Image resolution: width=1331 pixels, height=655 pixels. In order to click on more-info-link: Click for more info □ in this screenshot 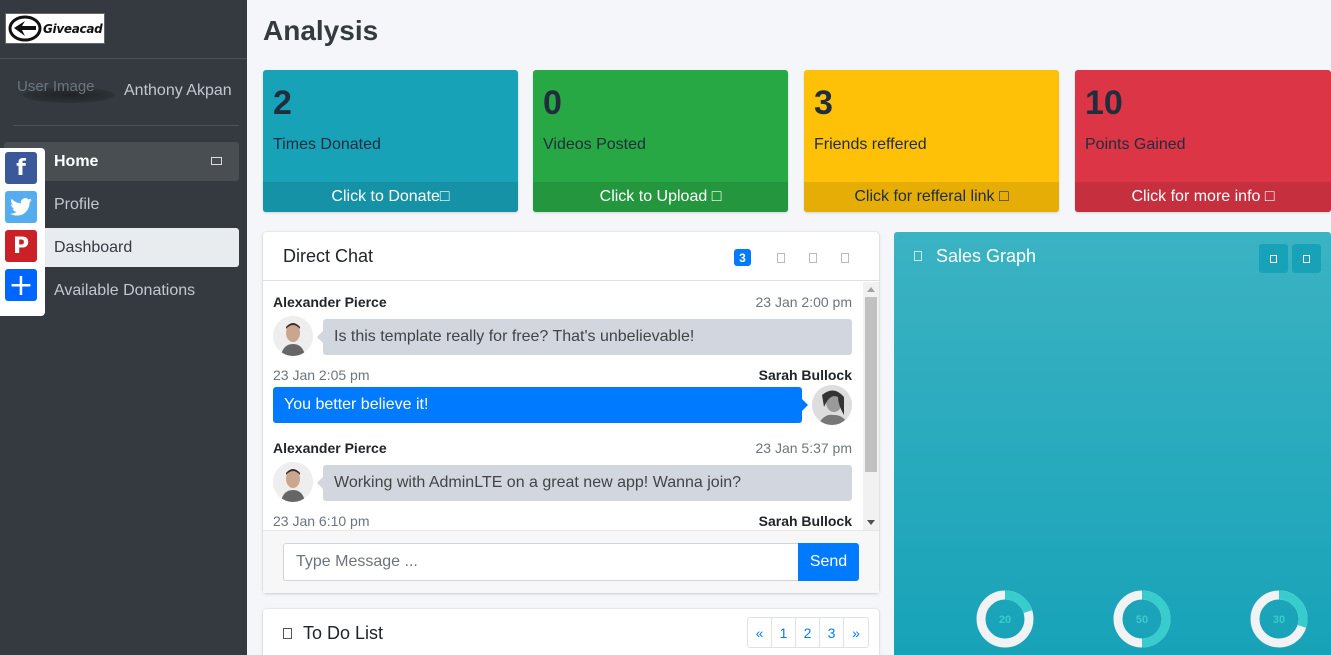, I will do `click(1203, 197)`.